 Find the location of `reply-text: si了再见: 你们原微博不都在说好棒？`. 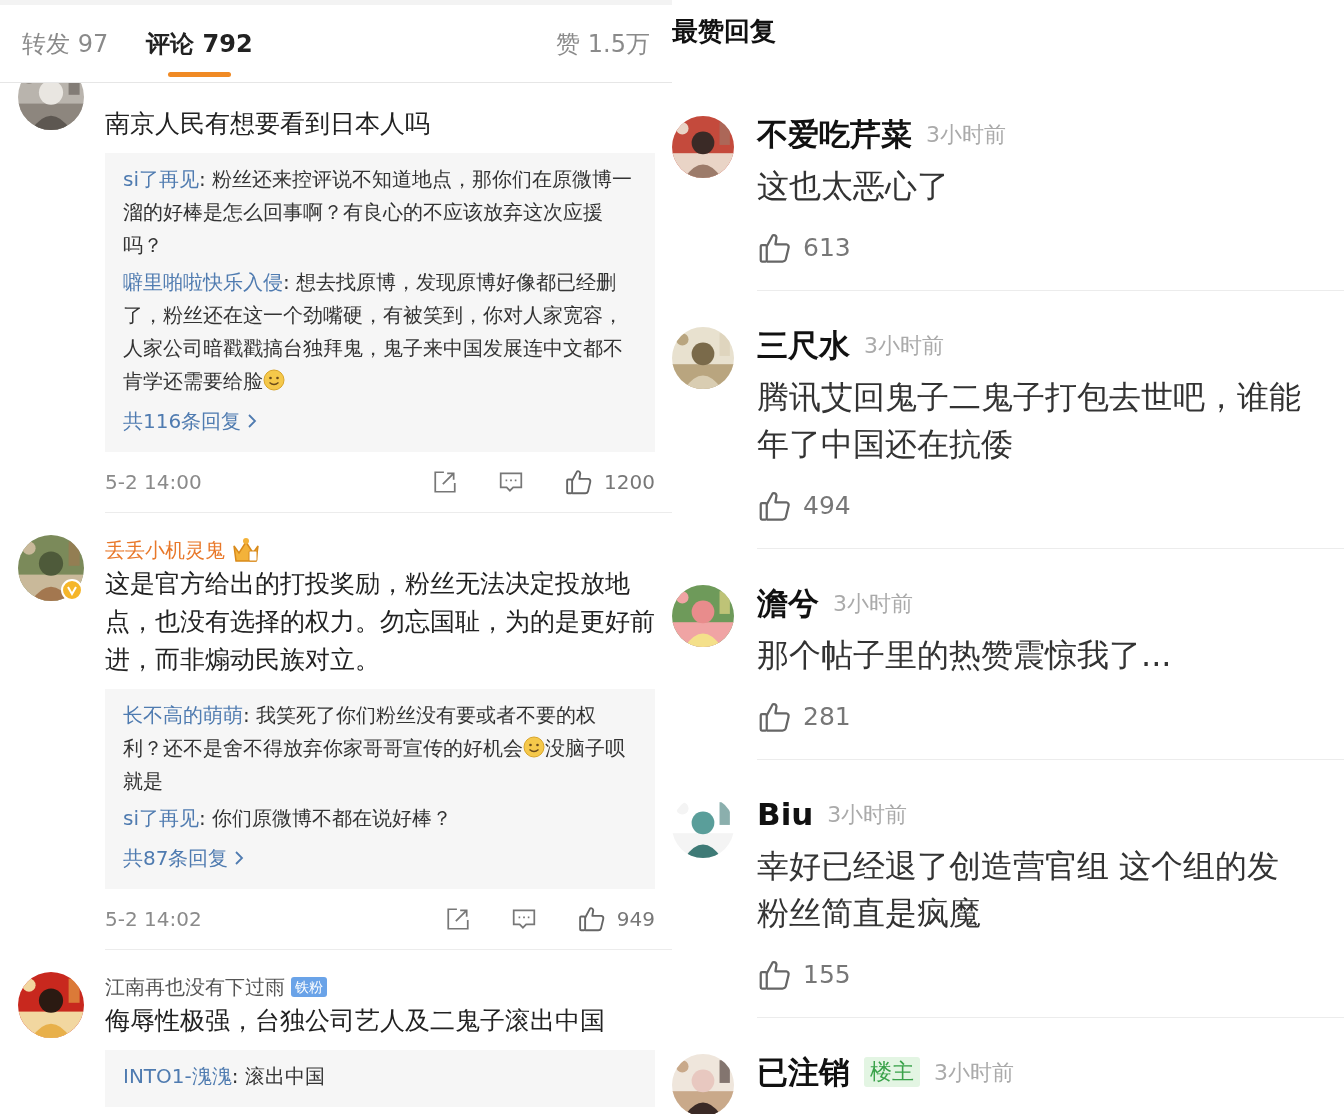

reply-text: si了再见: 你们原微博不都在说好棒？ is located at coordinates (288, 818).